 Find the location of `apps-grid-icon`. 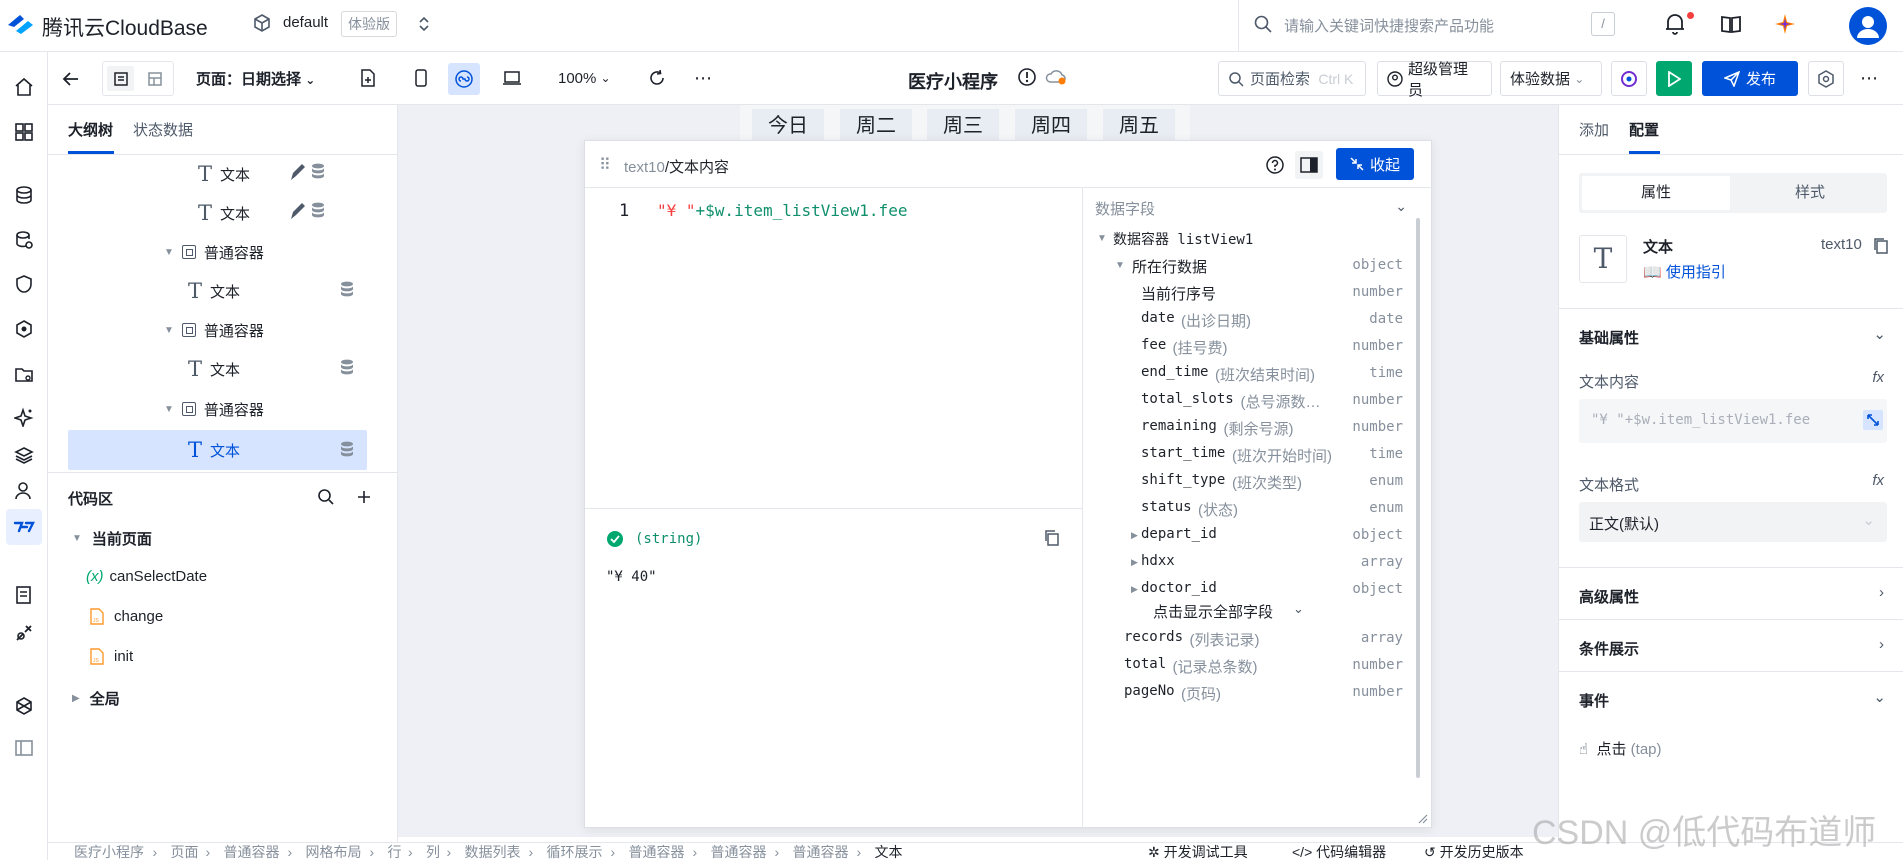

apps-grid-icon is located at coordinates (24, 132).